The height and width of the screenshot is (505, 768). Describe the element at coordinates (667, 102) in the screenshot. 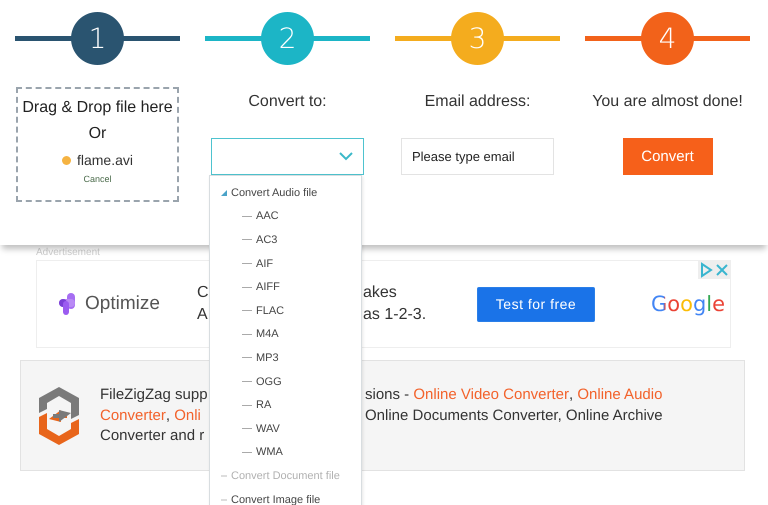

I see `step-label: You are almost done!` at that location.